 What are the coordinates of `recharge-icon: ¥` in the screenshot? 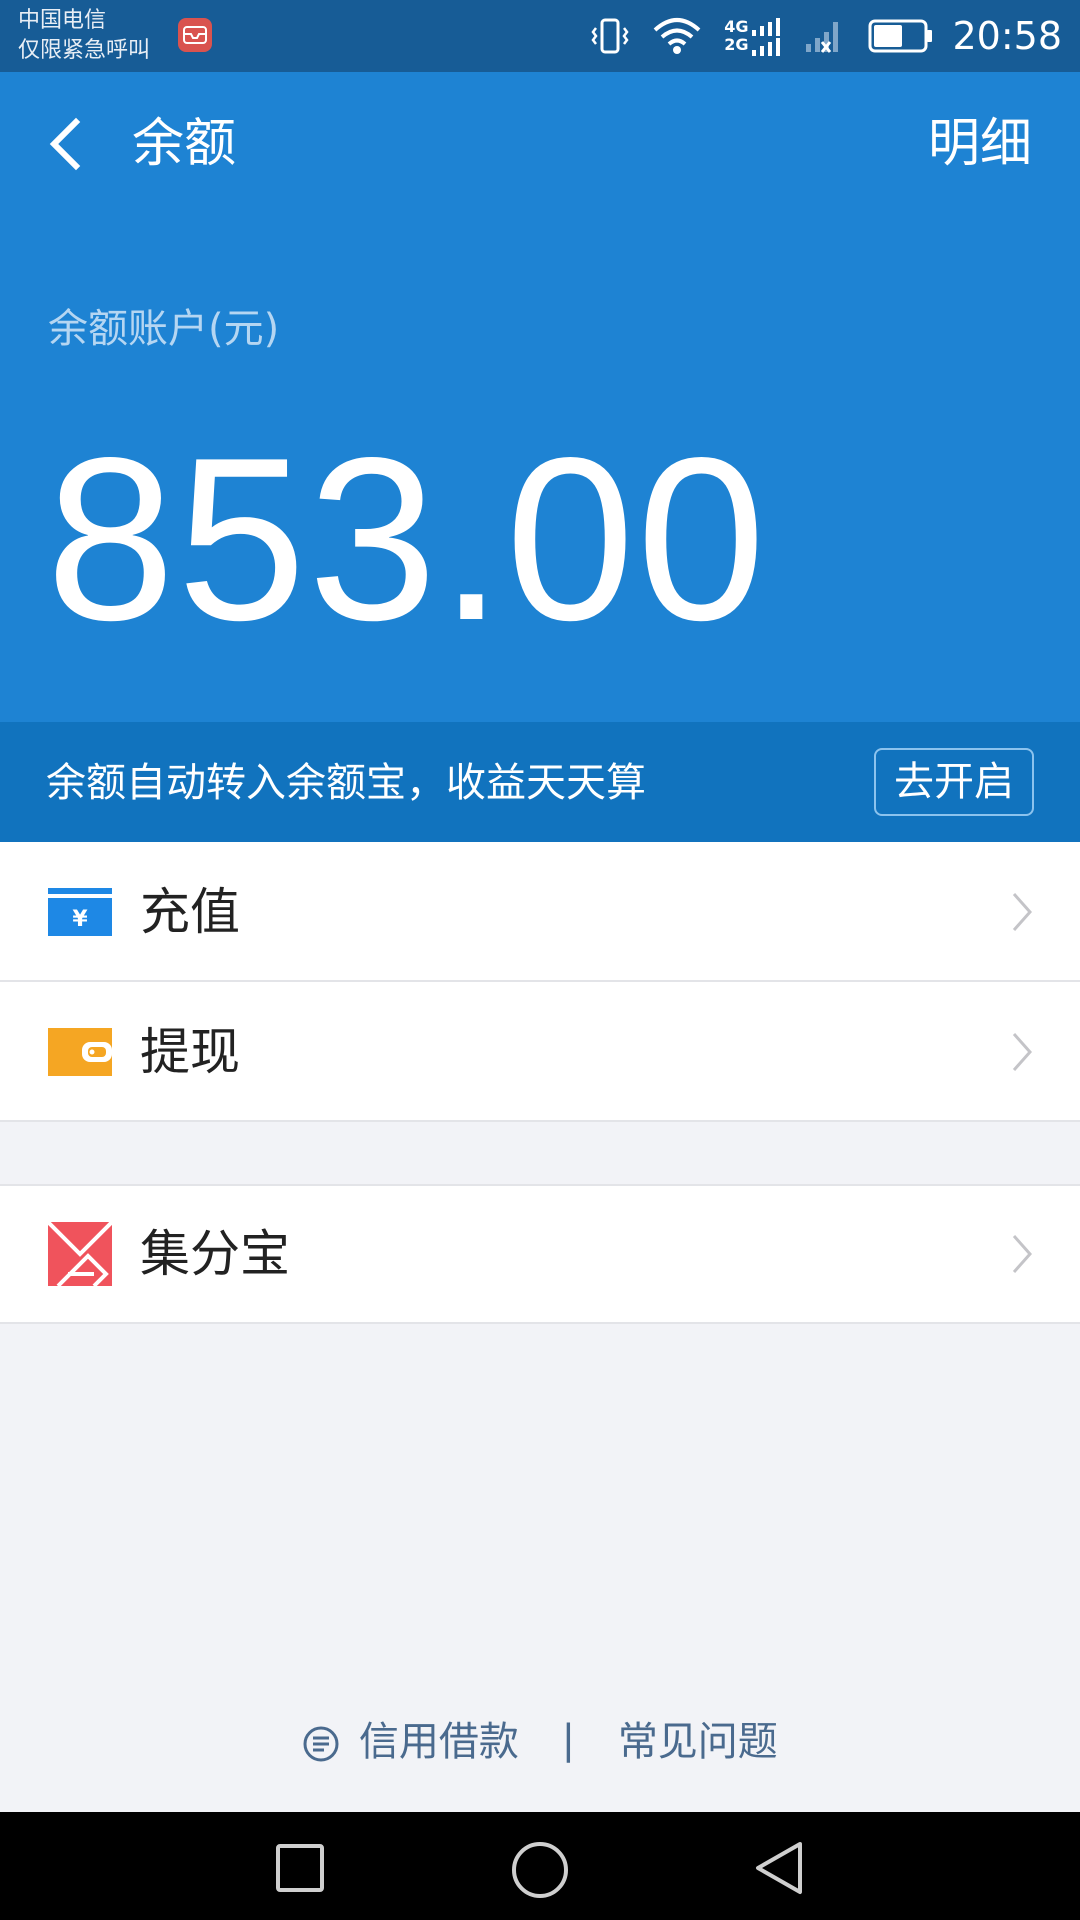 It's located at (80, 912).